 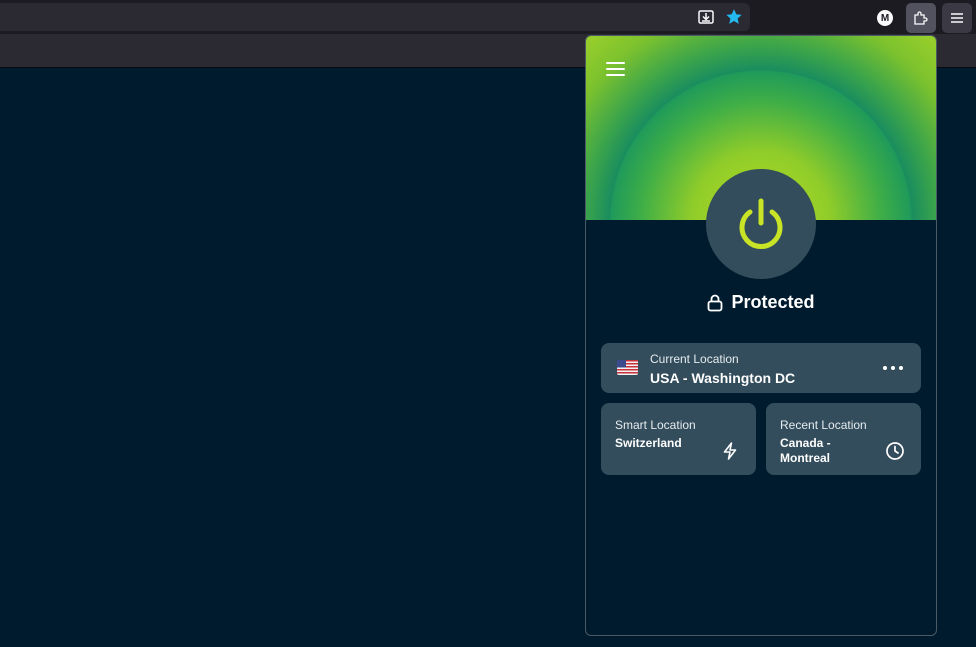 I want to click on recent-location-card: Recent Location Canada - Montreal, so click(x=843, y=439).